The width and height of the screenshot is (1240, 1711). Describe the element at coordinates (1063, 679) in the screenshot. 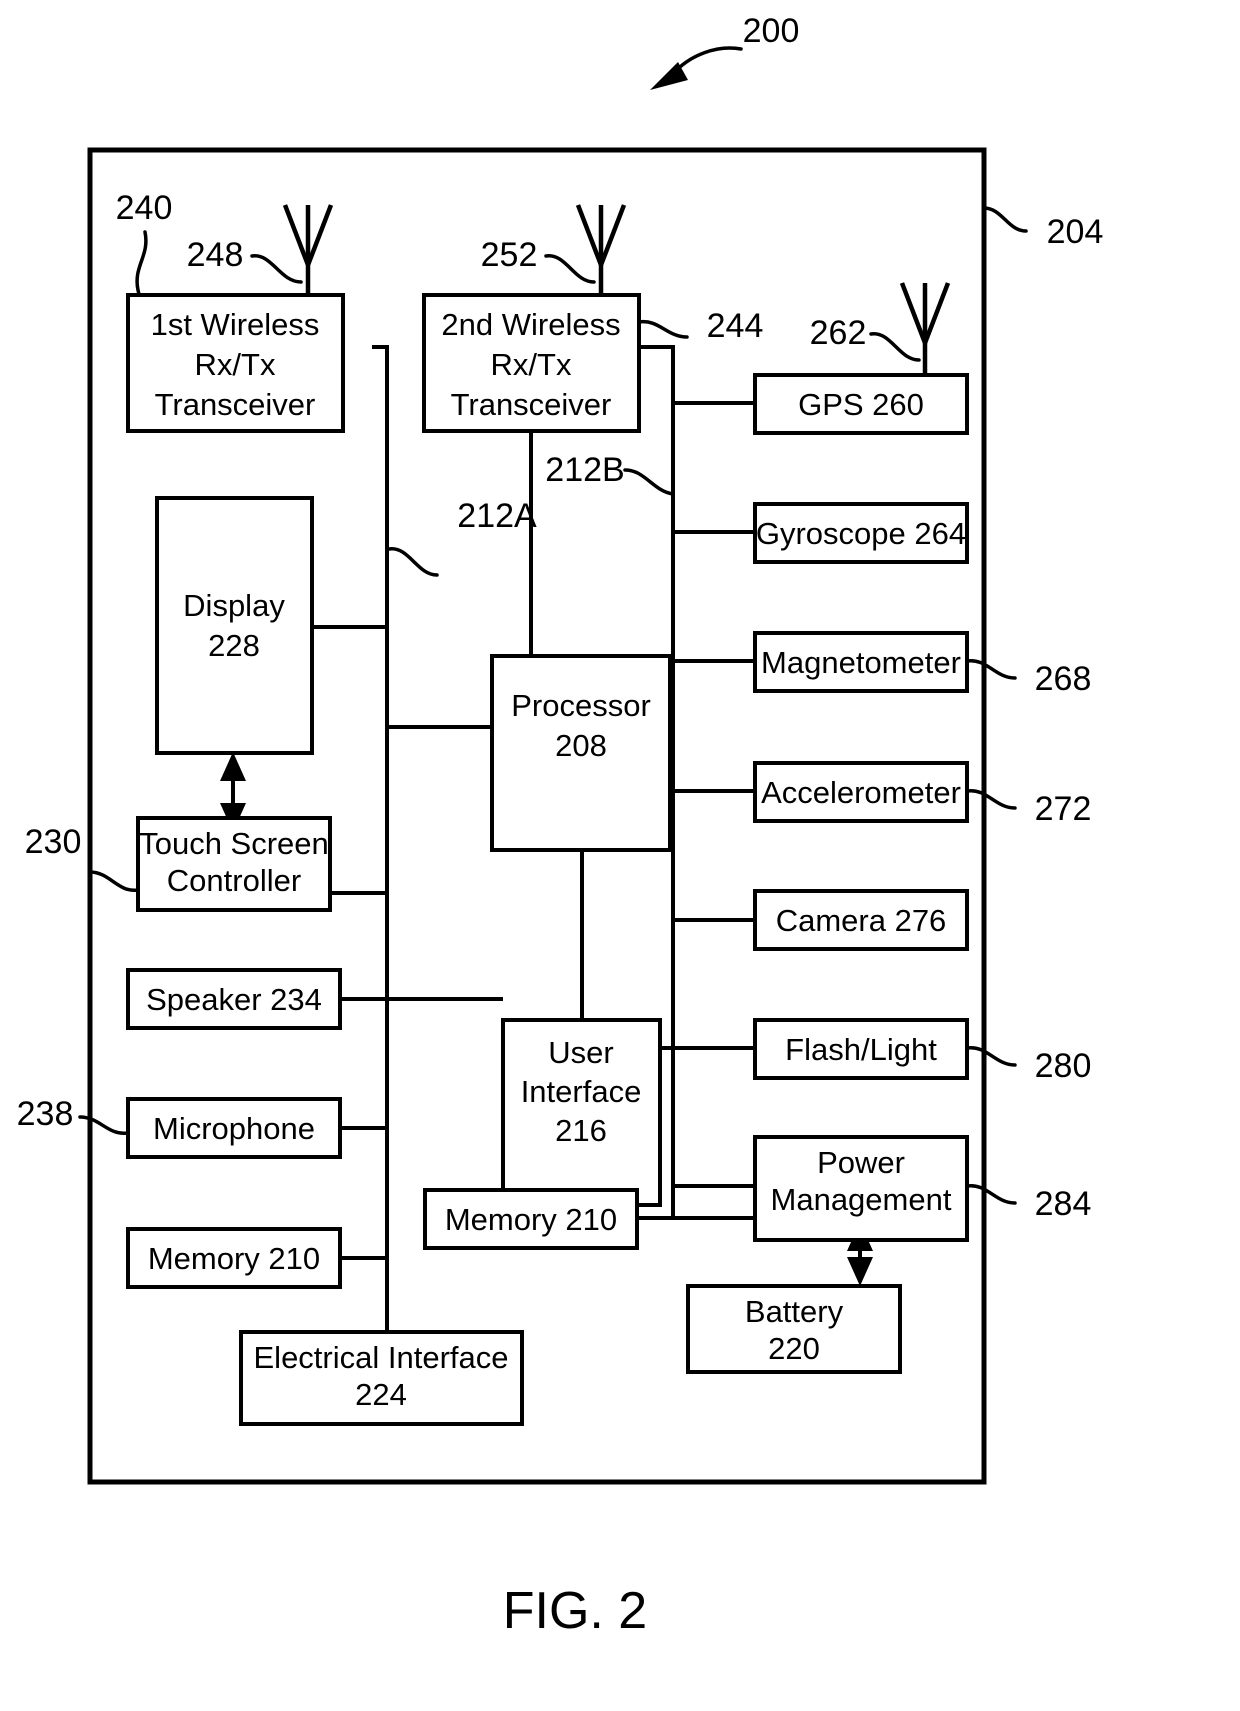

I see `reference-label-268: 268` at that location.